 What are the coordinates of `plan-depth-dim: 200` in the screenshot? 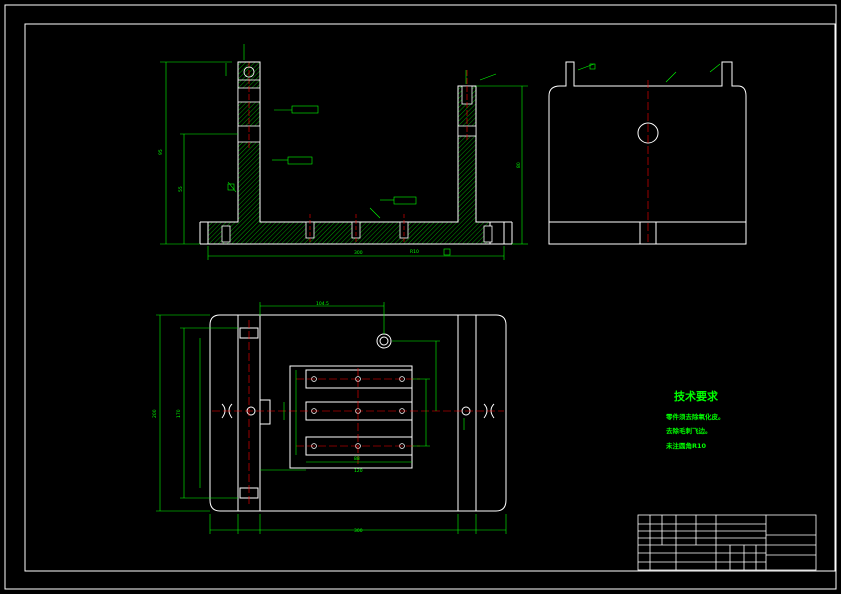 It's located at (155, 413).